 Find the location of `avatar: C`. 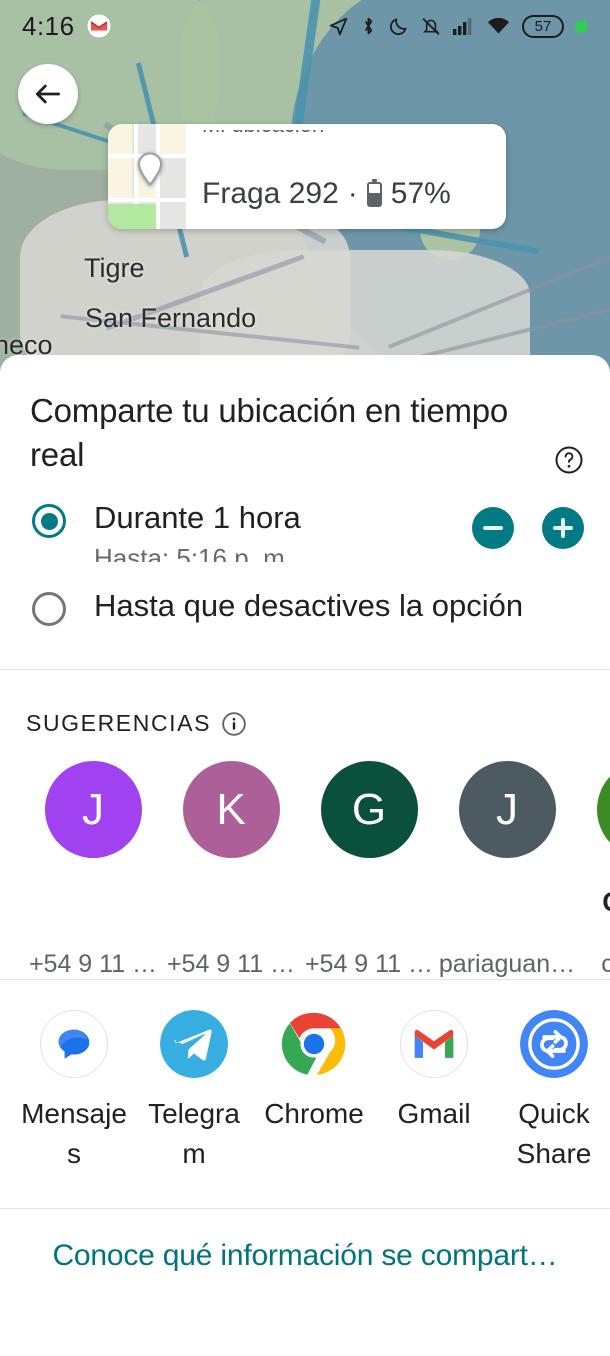

avatar: C is located at coordinates (603, 809).